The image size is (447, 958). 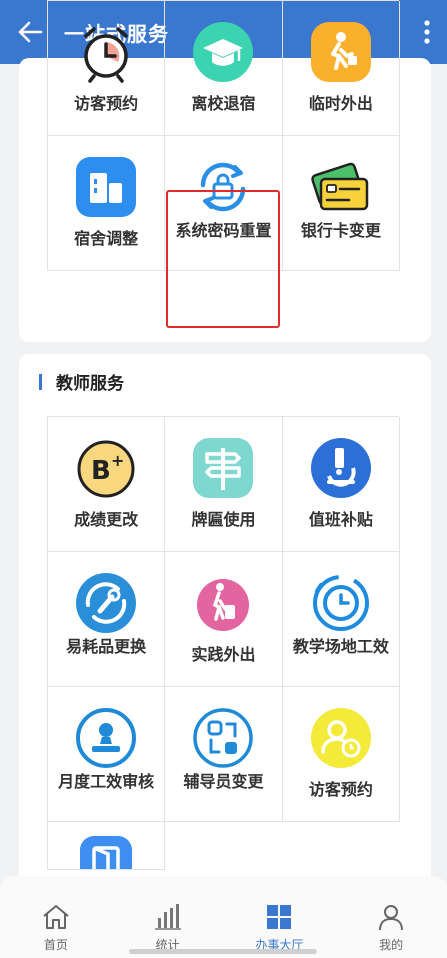 I want to click on service-item-monthly-review: 月度工效审核, so click(x=107, y=754).